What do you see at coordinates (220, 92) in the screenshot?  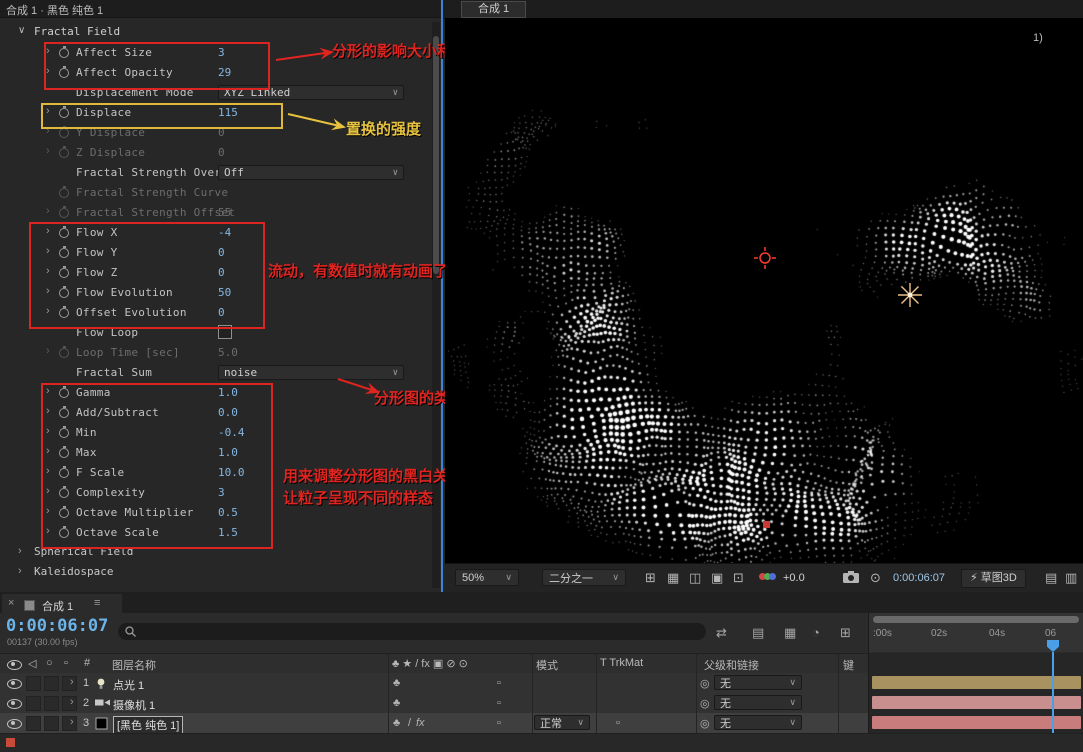 I see `effect-property-row: Displacement Mode XYZ Linked ∨` at bounding box center [220, 92].